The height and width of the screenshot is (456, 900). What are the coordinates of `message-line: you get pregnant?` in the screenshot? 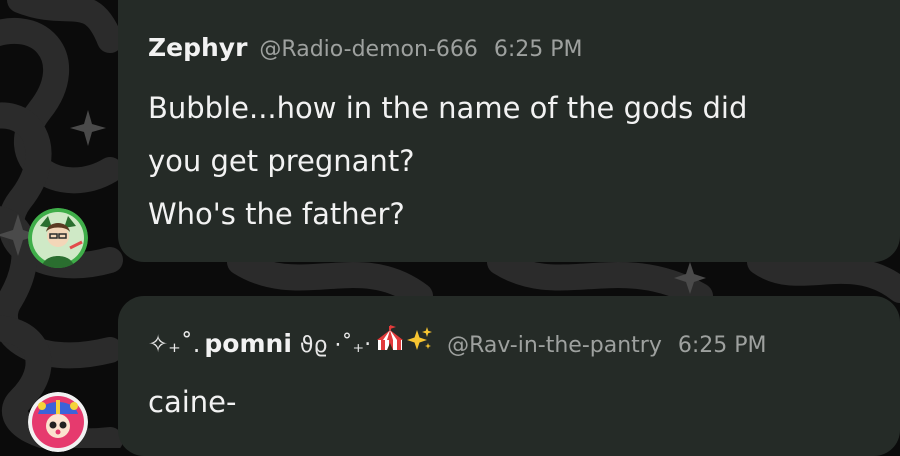 It's located at (281, 161).